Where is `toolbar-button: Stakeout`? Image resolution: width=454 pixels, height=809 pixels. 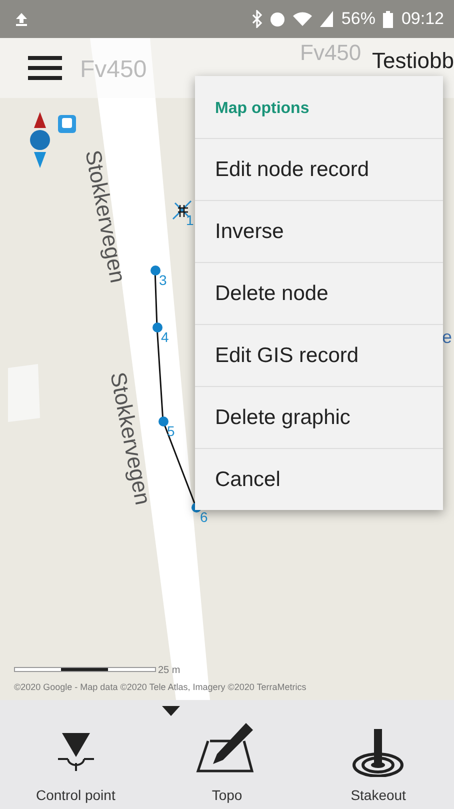 toolbar-button: Stakeout is located at coordinates (378, 754).